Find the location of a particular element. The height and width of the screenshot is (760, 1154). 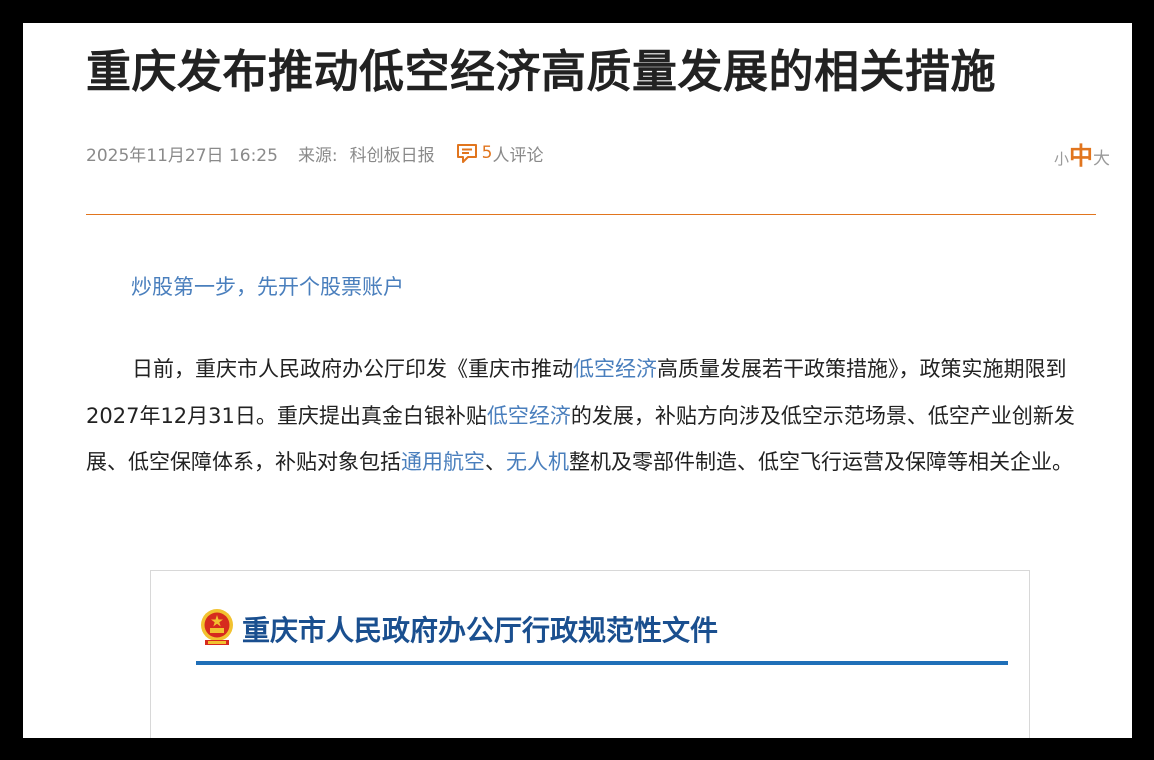

national-emblem-icon is located at coordinates (217, 627).